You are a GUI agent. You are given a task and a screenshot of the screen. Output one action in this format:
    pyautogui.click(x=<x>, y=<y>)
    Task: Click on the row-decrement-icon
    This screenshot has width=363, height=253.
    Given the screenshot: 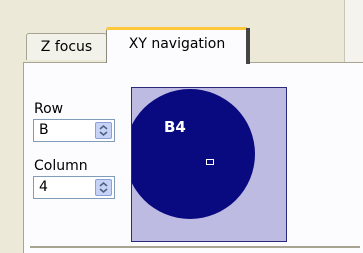 What is the action you would take?
    pyautogui.click(x=103, y=134)
    